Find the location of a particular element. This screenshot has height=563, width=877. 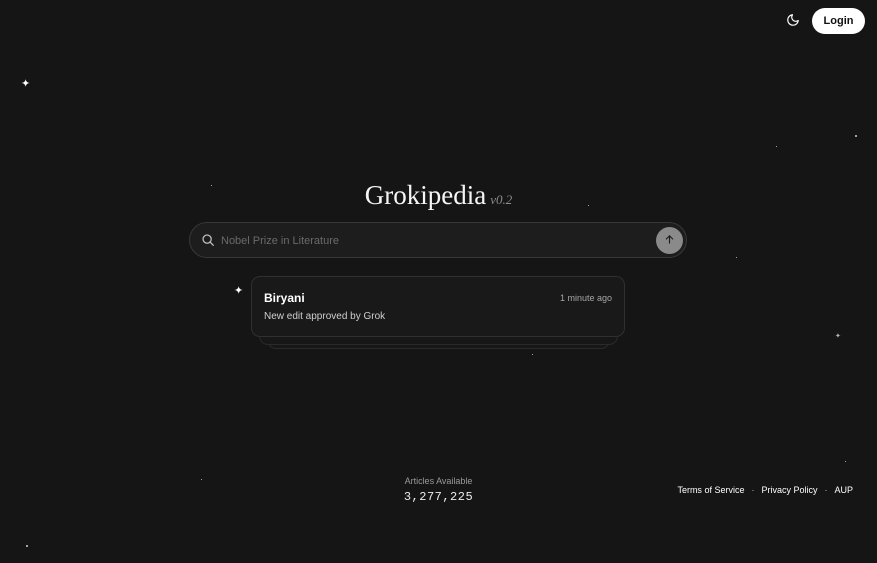

page-title: Grokipedia is located at coordinates (425, 195).